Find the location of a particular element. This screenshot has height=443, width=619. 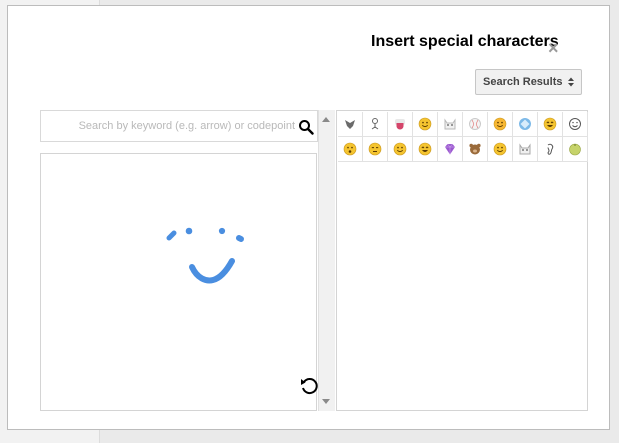

gem-icon is located at coordinates (450, 149).